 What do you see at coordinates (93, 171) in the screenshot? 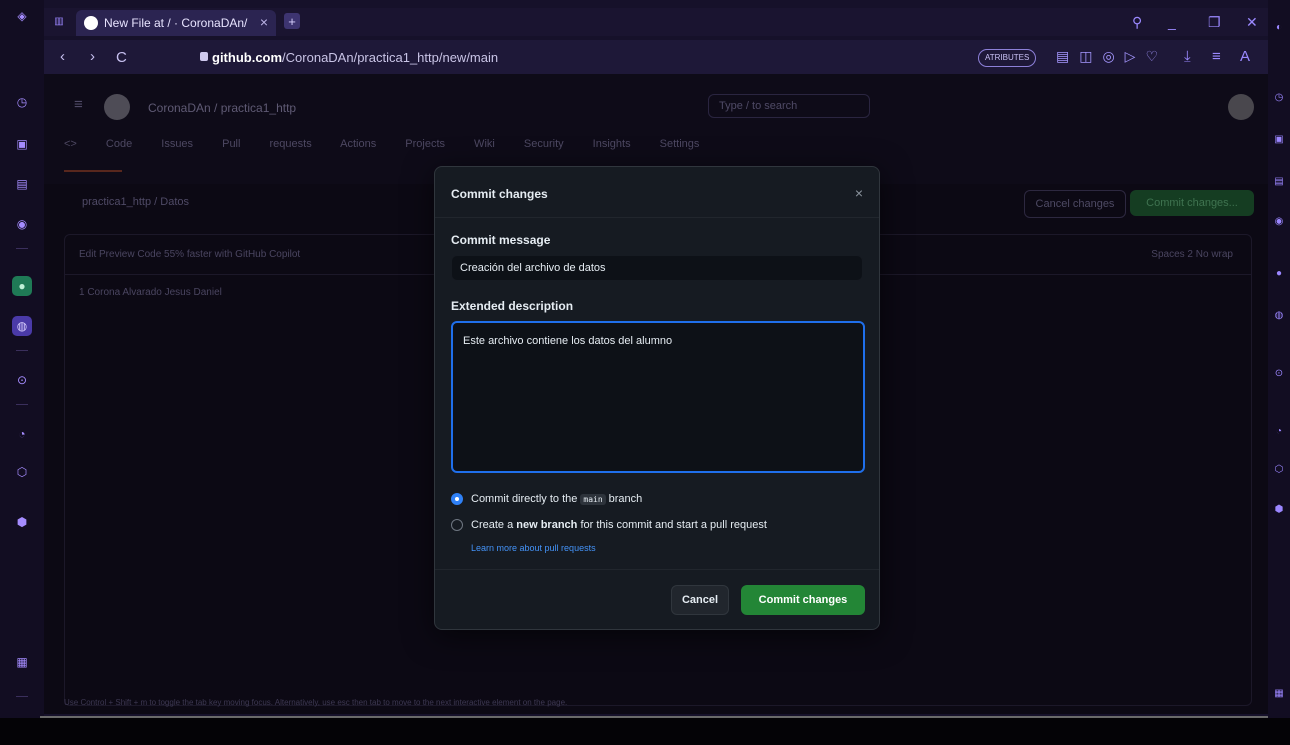
I see `active-tab-underline` at bounding box center [93, 171].